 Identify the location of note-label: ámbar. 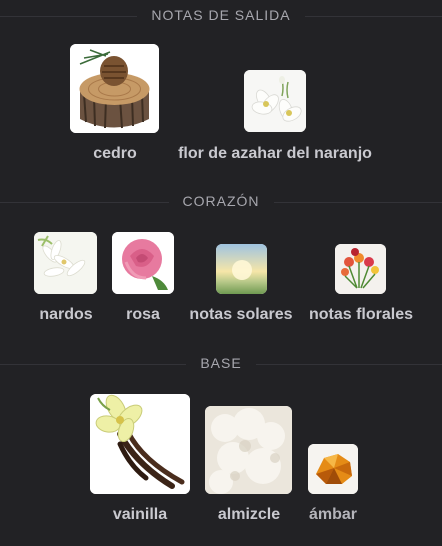
(333, 514).